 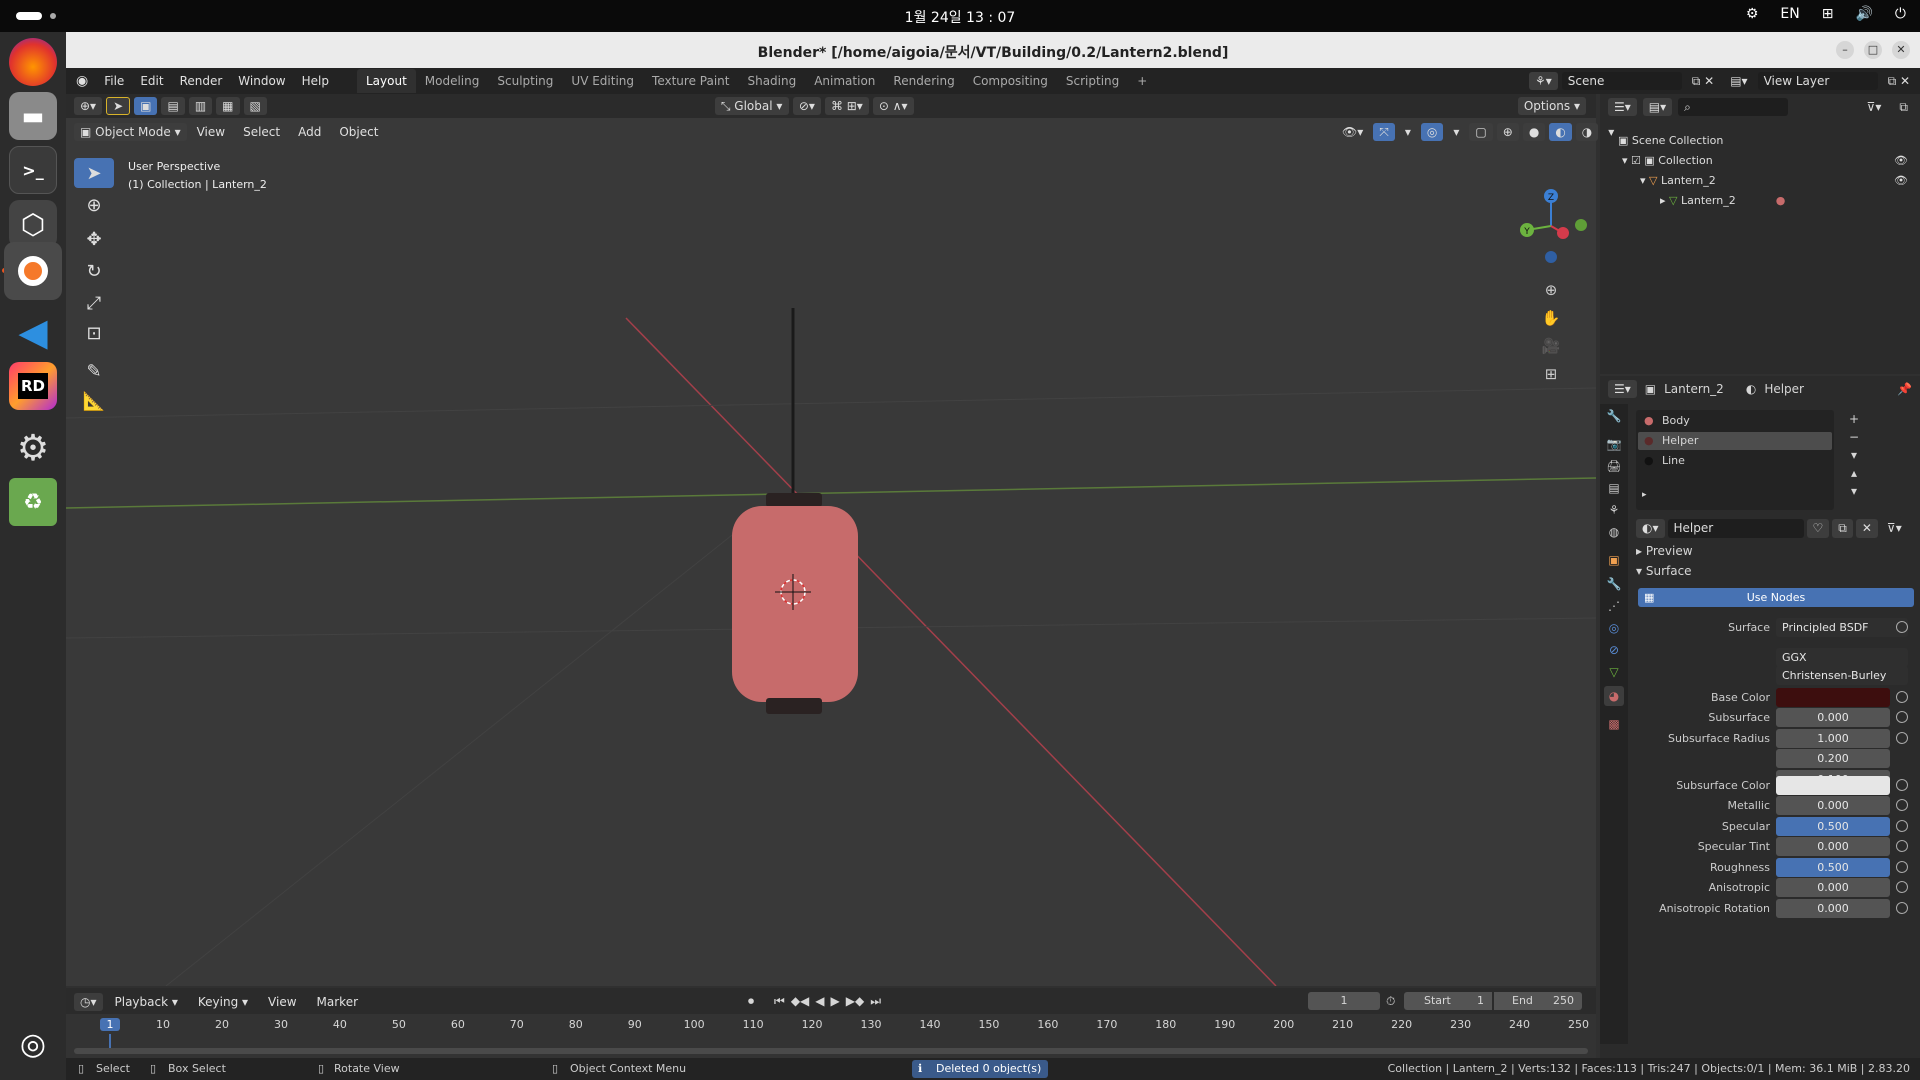 I want to click on select-mode-intersect-icon: ▧, so click(x=255, y=106).